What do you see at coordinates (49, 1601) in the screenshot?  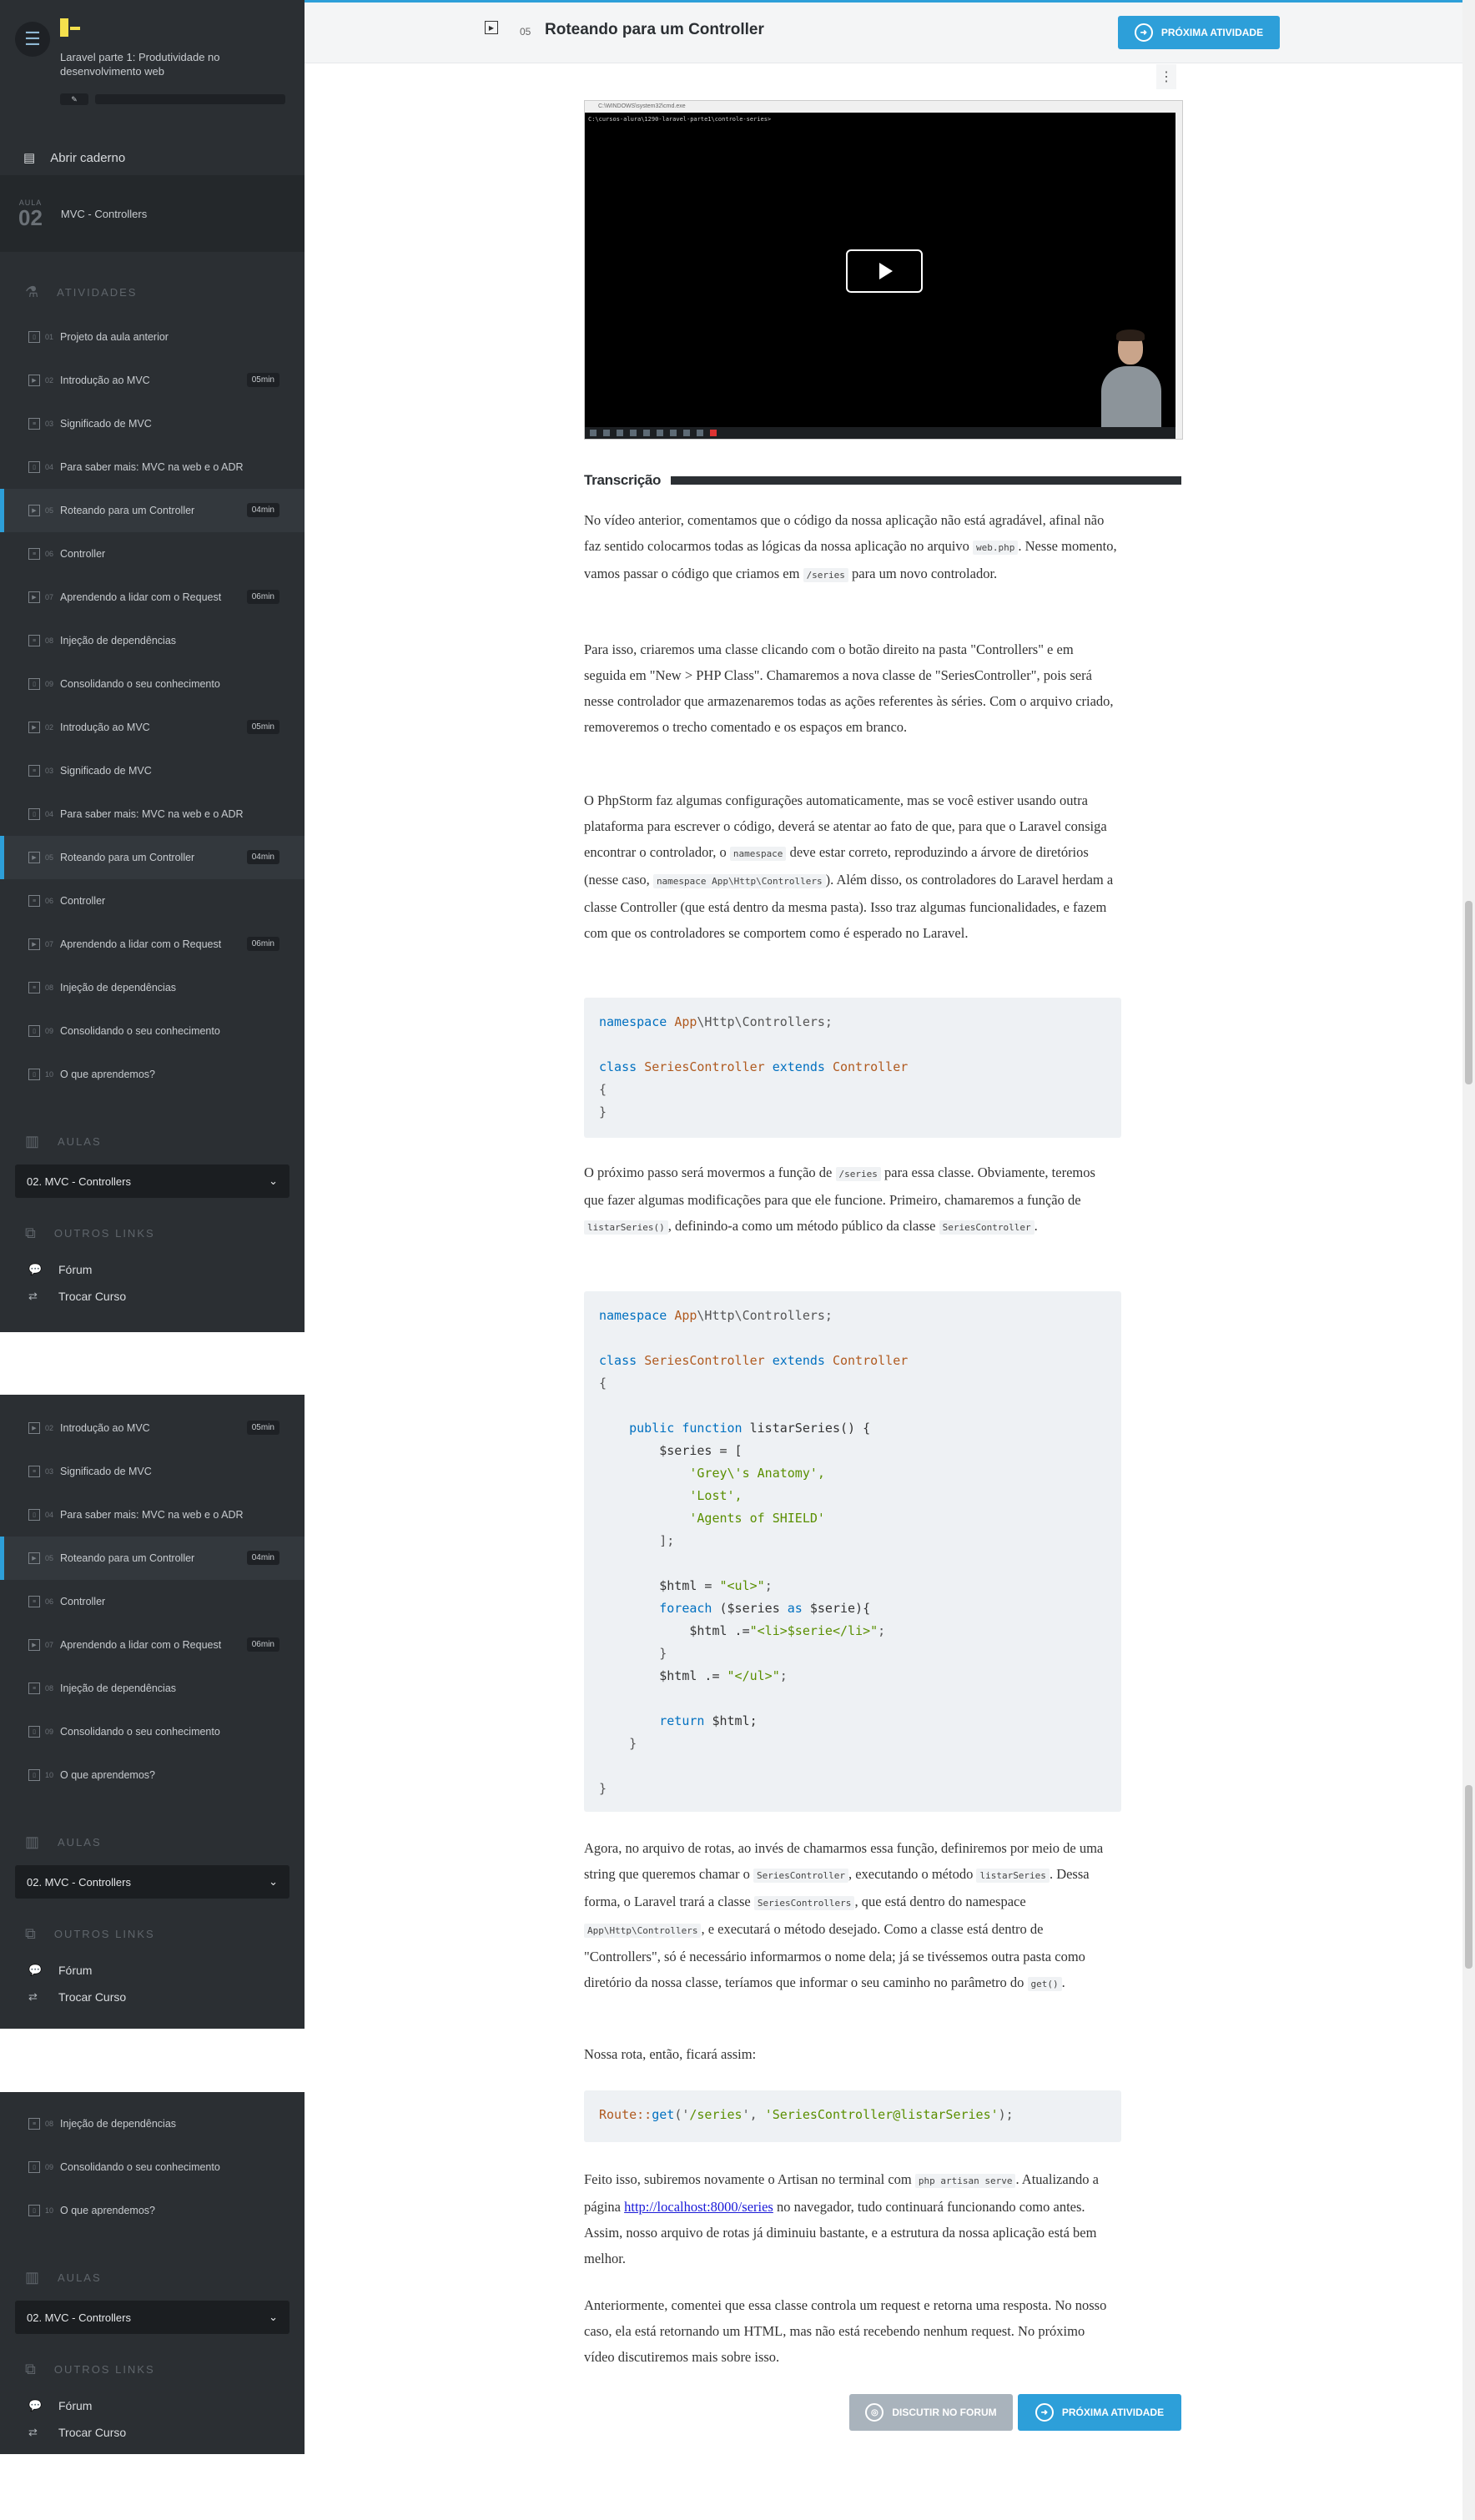 I see `activity-number: 06` at bounding box center [49, 1601].